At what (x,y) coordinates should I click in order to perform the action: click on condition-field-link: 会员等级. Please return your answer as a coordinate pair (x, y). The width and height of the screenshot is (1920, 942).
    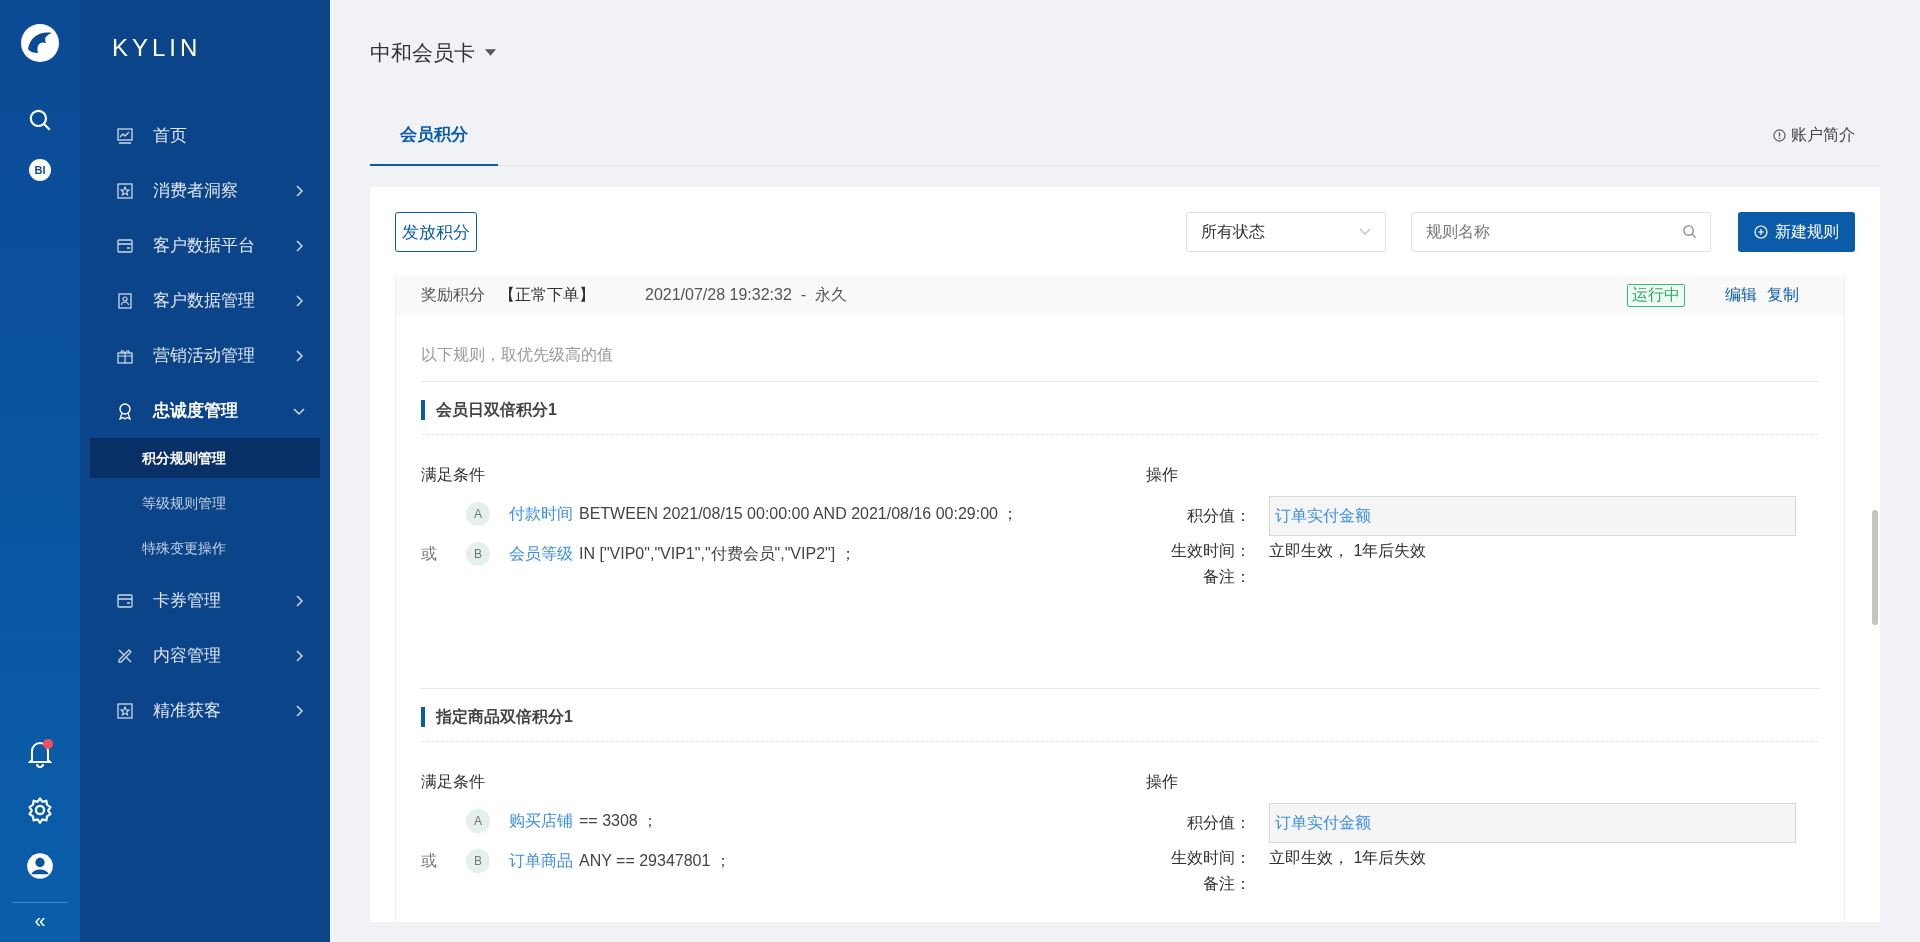
    Looking at the image, I should click on (541, 554).